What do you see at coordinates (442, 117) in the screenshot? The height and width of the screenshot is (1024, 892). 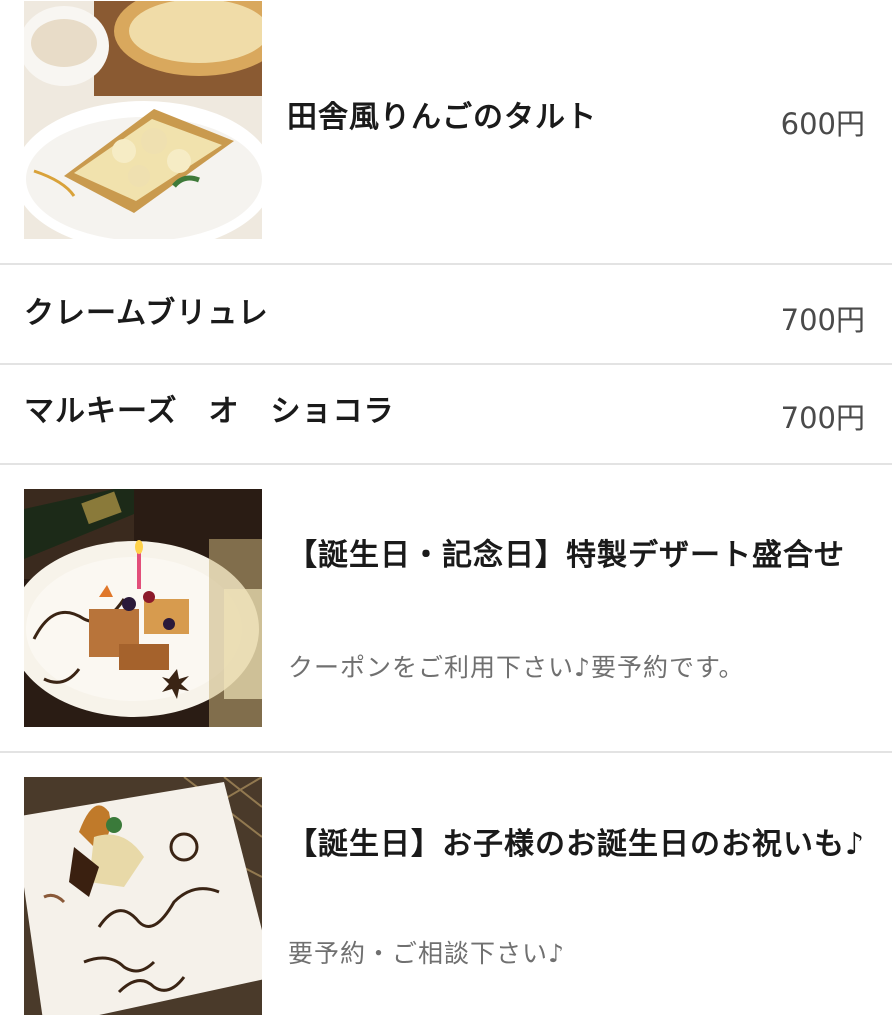 I see `menu-item-name: 田舎風りんごのタルト` at bounding box center [442, 117].